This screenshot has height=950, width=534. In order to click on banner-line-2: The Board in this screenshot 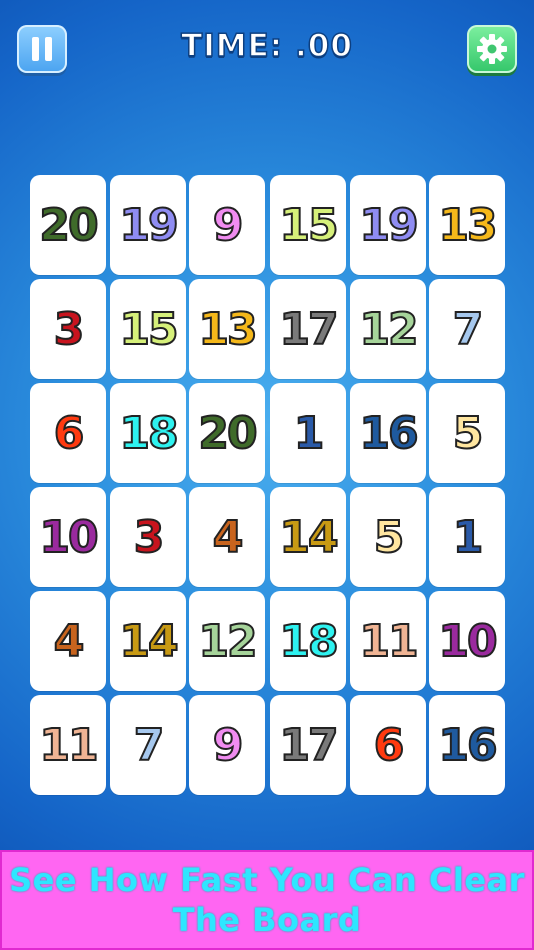, I will do `click(267, 920)`.